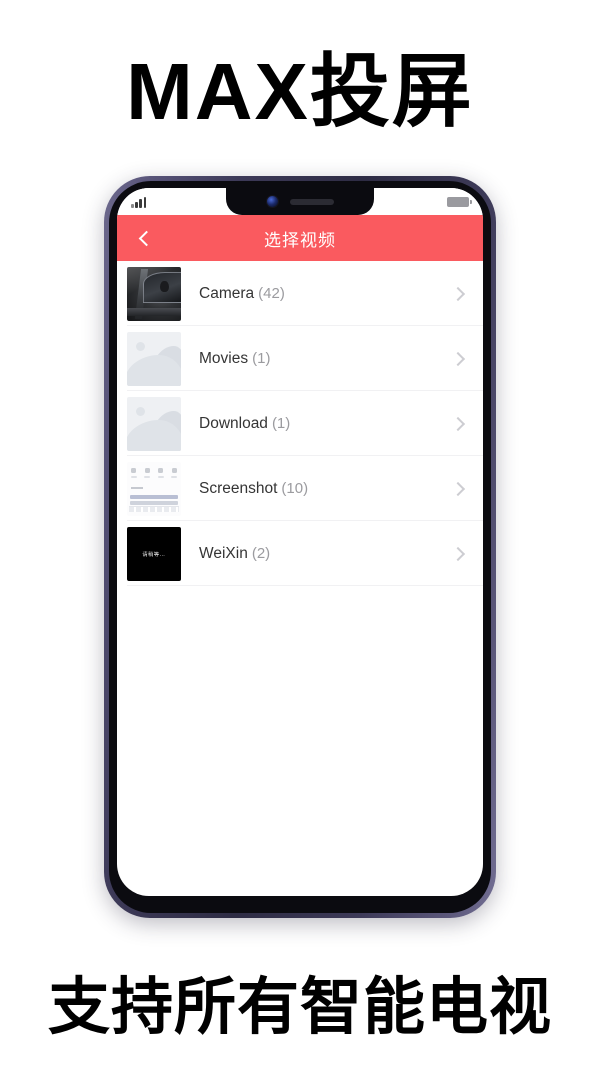  Describe the element at coordinates (271, 293) in the screenshot. I see `folder-count: (42)` at that location.